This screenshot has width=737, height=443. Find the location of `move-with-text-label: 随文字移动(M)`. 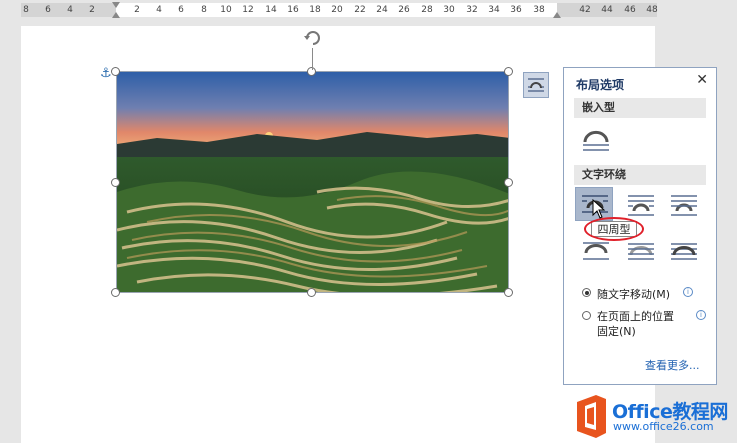

move-with-text-label: 随文字移动(M) is located at coordinates (634, 294).